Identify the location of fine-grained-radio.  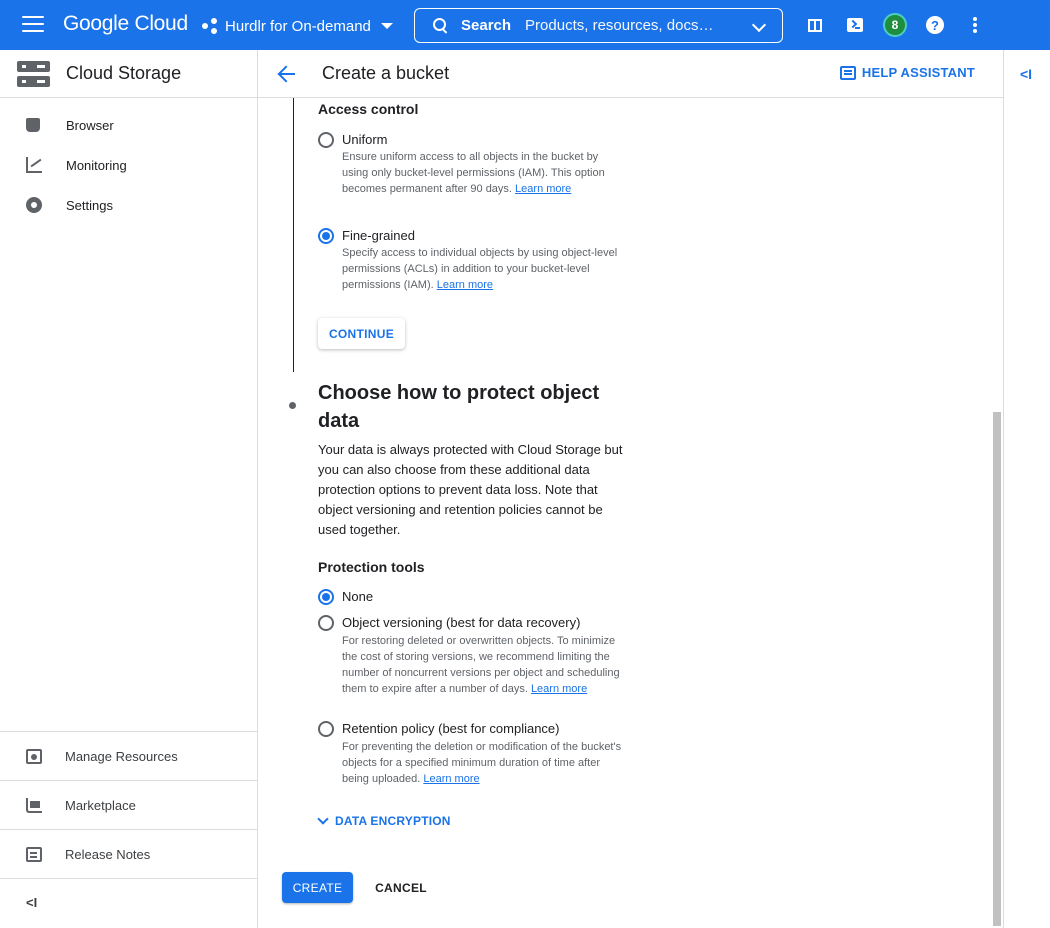
(326, 236).